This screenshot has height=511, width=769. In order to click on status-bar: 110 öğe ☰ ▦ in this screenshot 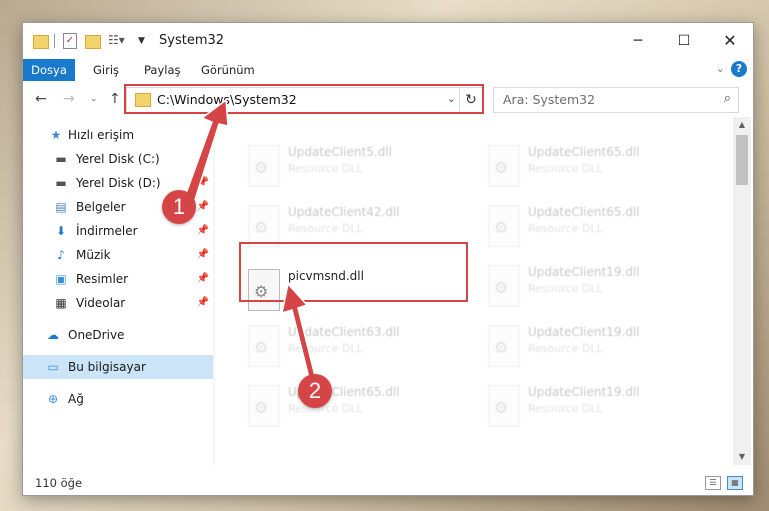, I will do `click(388, 483)`.